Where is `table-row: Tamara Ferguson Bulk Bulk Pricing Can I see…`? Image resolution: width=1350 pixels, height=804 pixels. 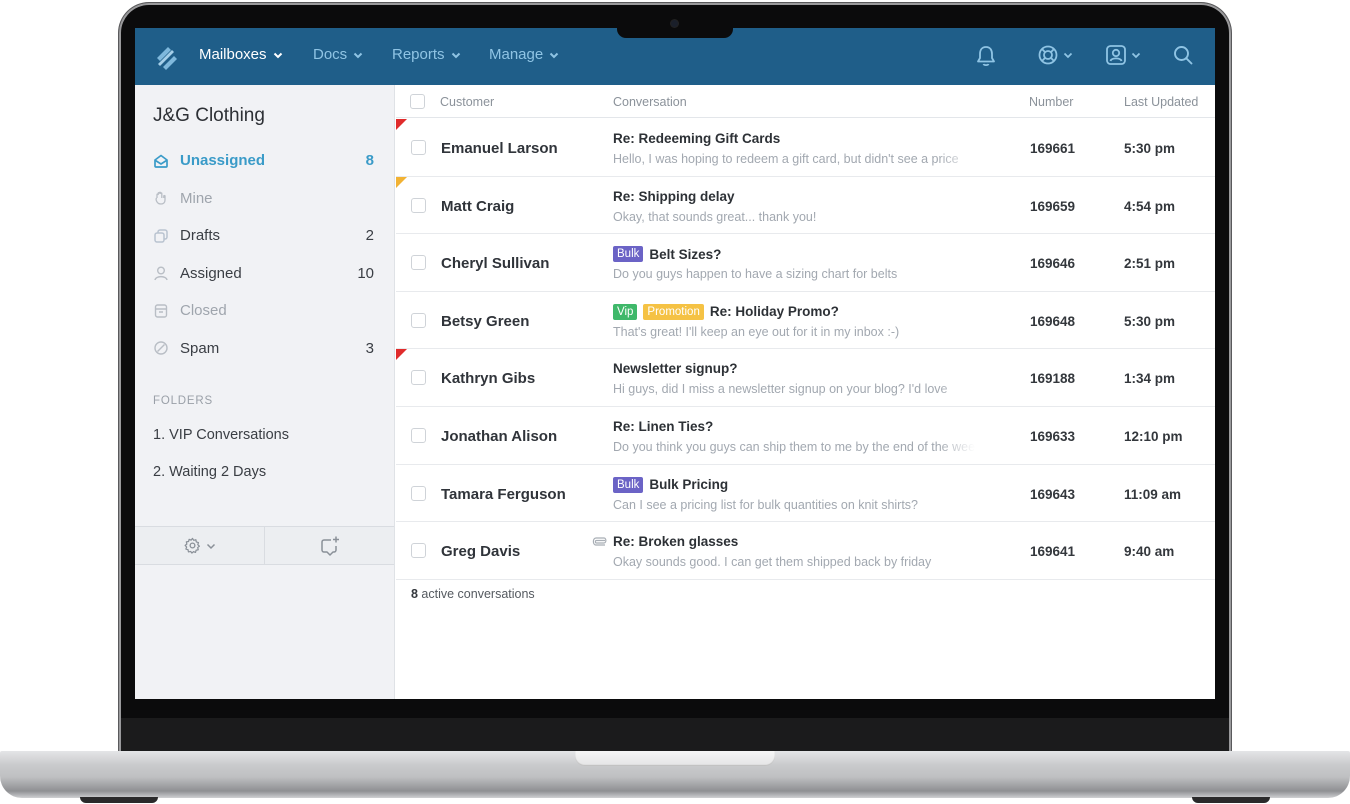 table-row: Tamara Ferguson Bulk Bulk Pricing Can I see… is located at coordinates (805, 494).